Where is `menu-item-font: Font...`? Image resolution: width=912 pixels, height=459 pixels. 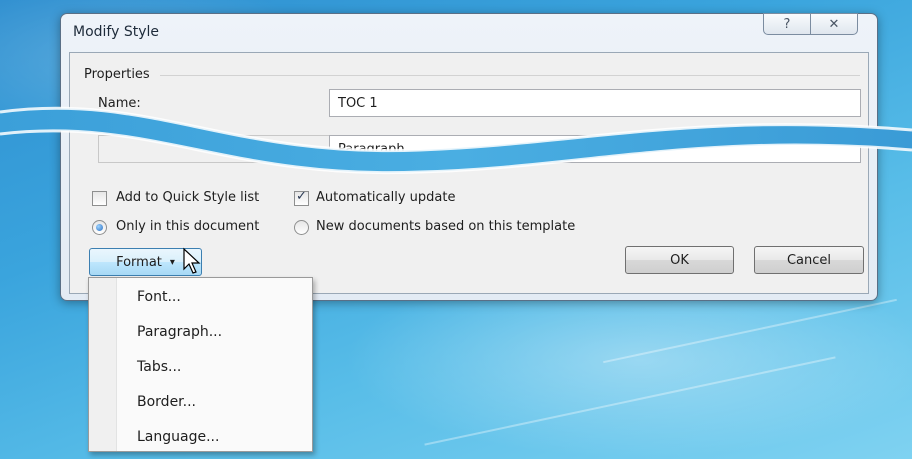 menu-item-font: Font... is located at coordinates (159, 297).